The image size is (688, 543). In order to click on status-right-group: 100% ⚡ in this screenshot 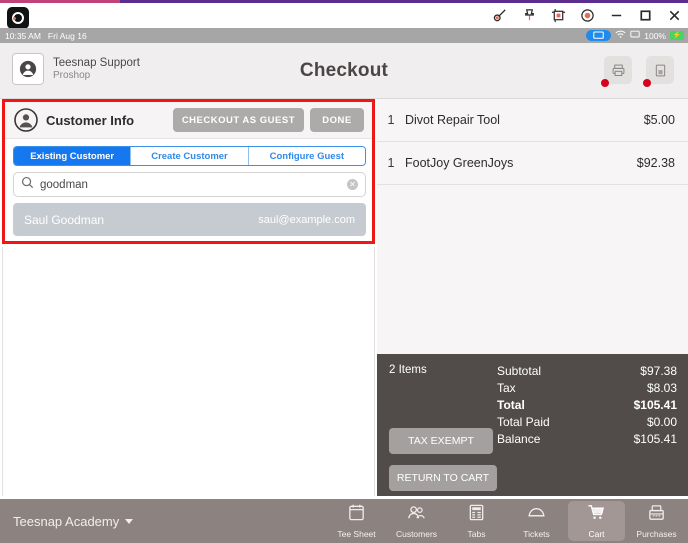, I will do `click(635, 35)`.